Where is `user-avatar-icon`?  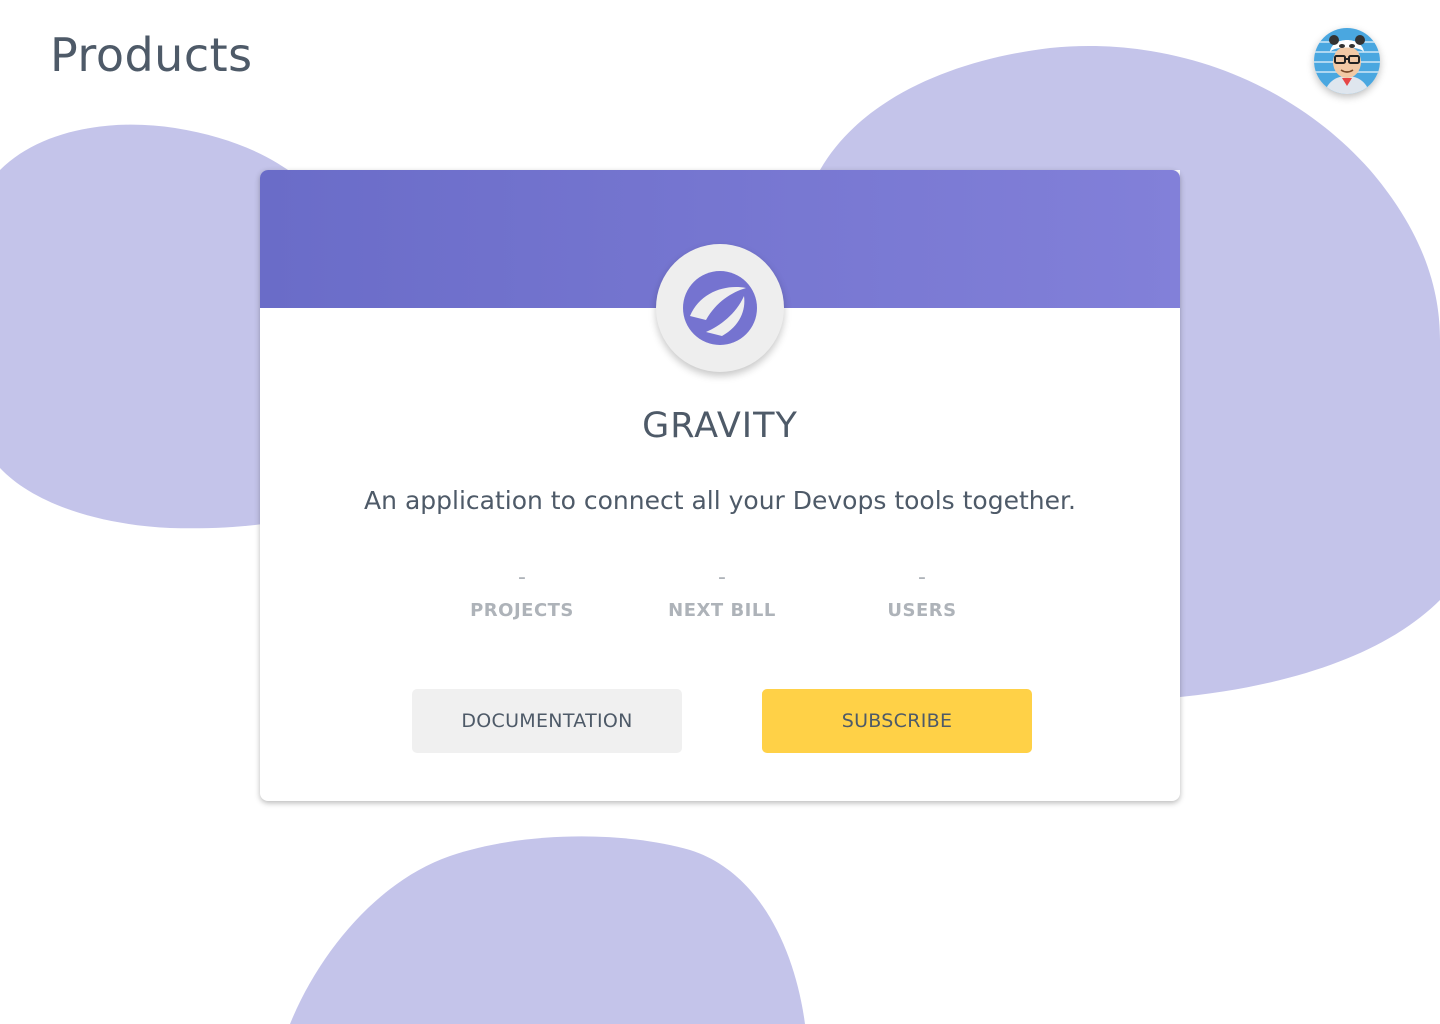 user-avatar-icon is located at coordinates (1347, 61).